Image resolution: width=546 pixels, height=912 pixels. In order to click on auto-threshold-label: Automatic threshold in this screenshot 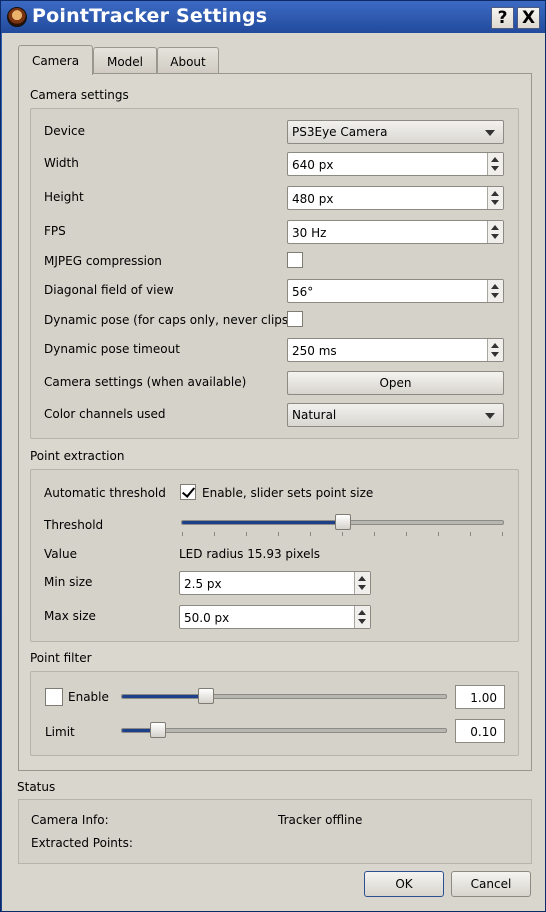, I will do `click(105, 493)`.